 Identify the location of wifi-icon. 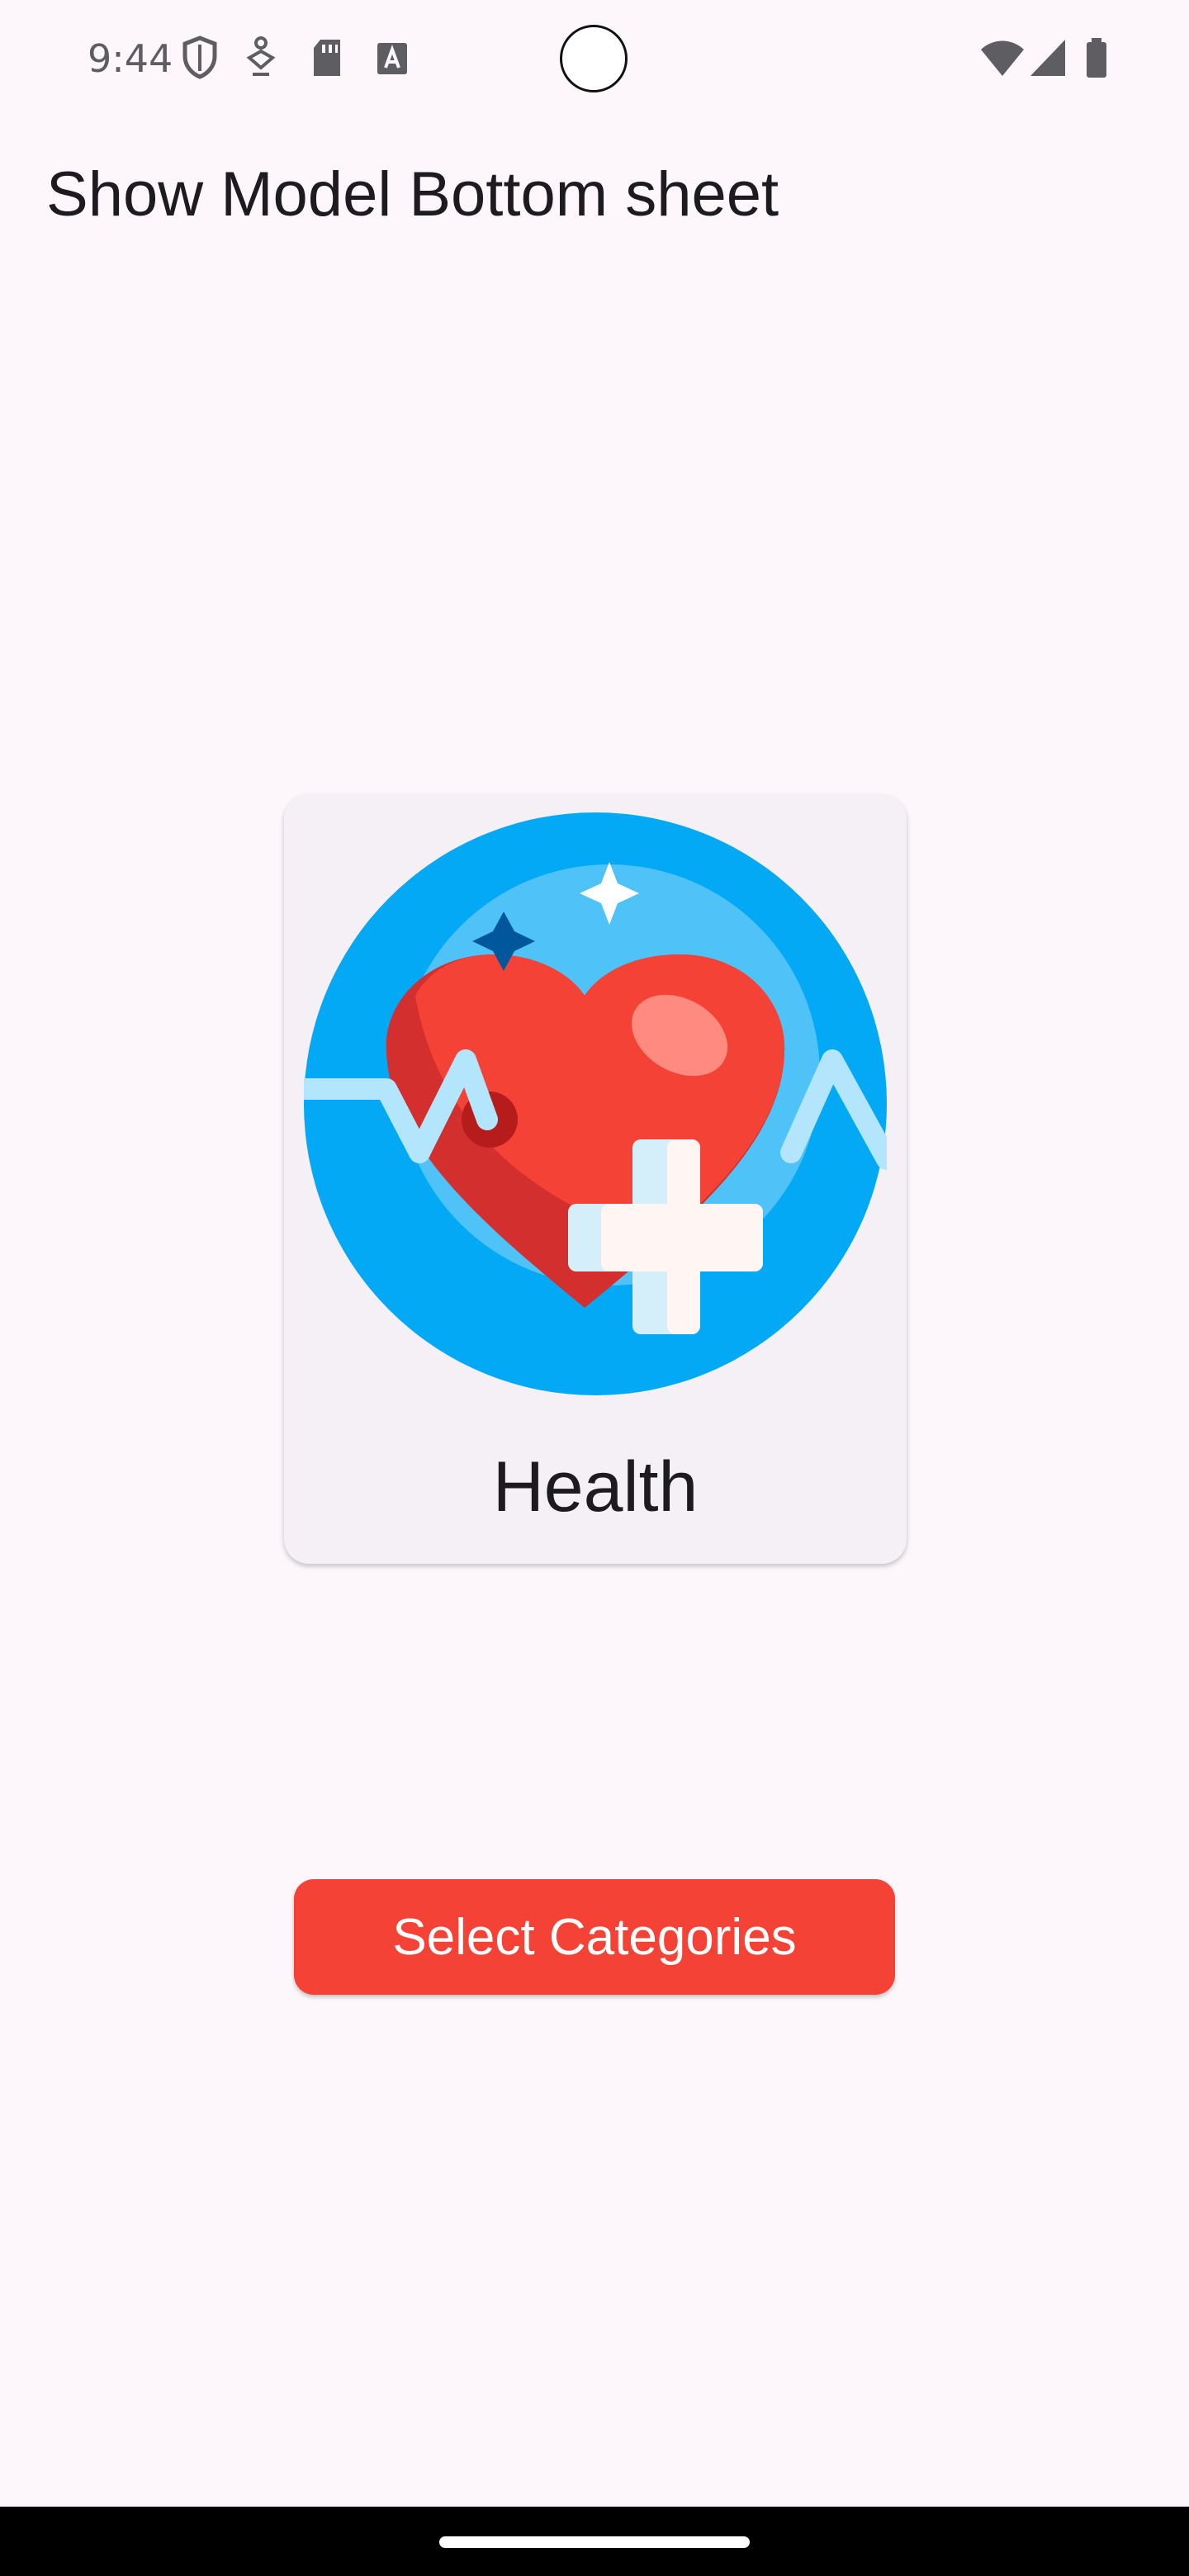
(1002, 58).